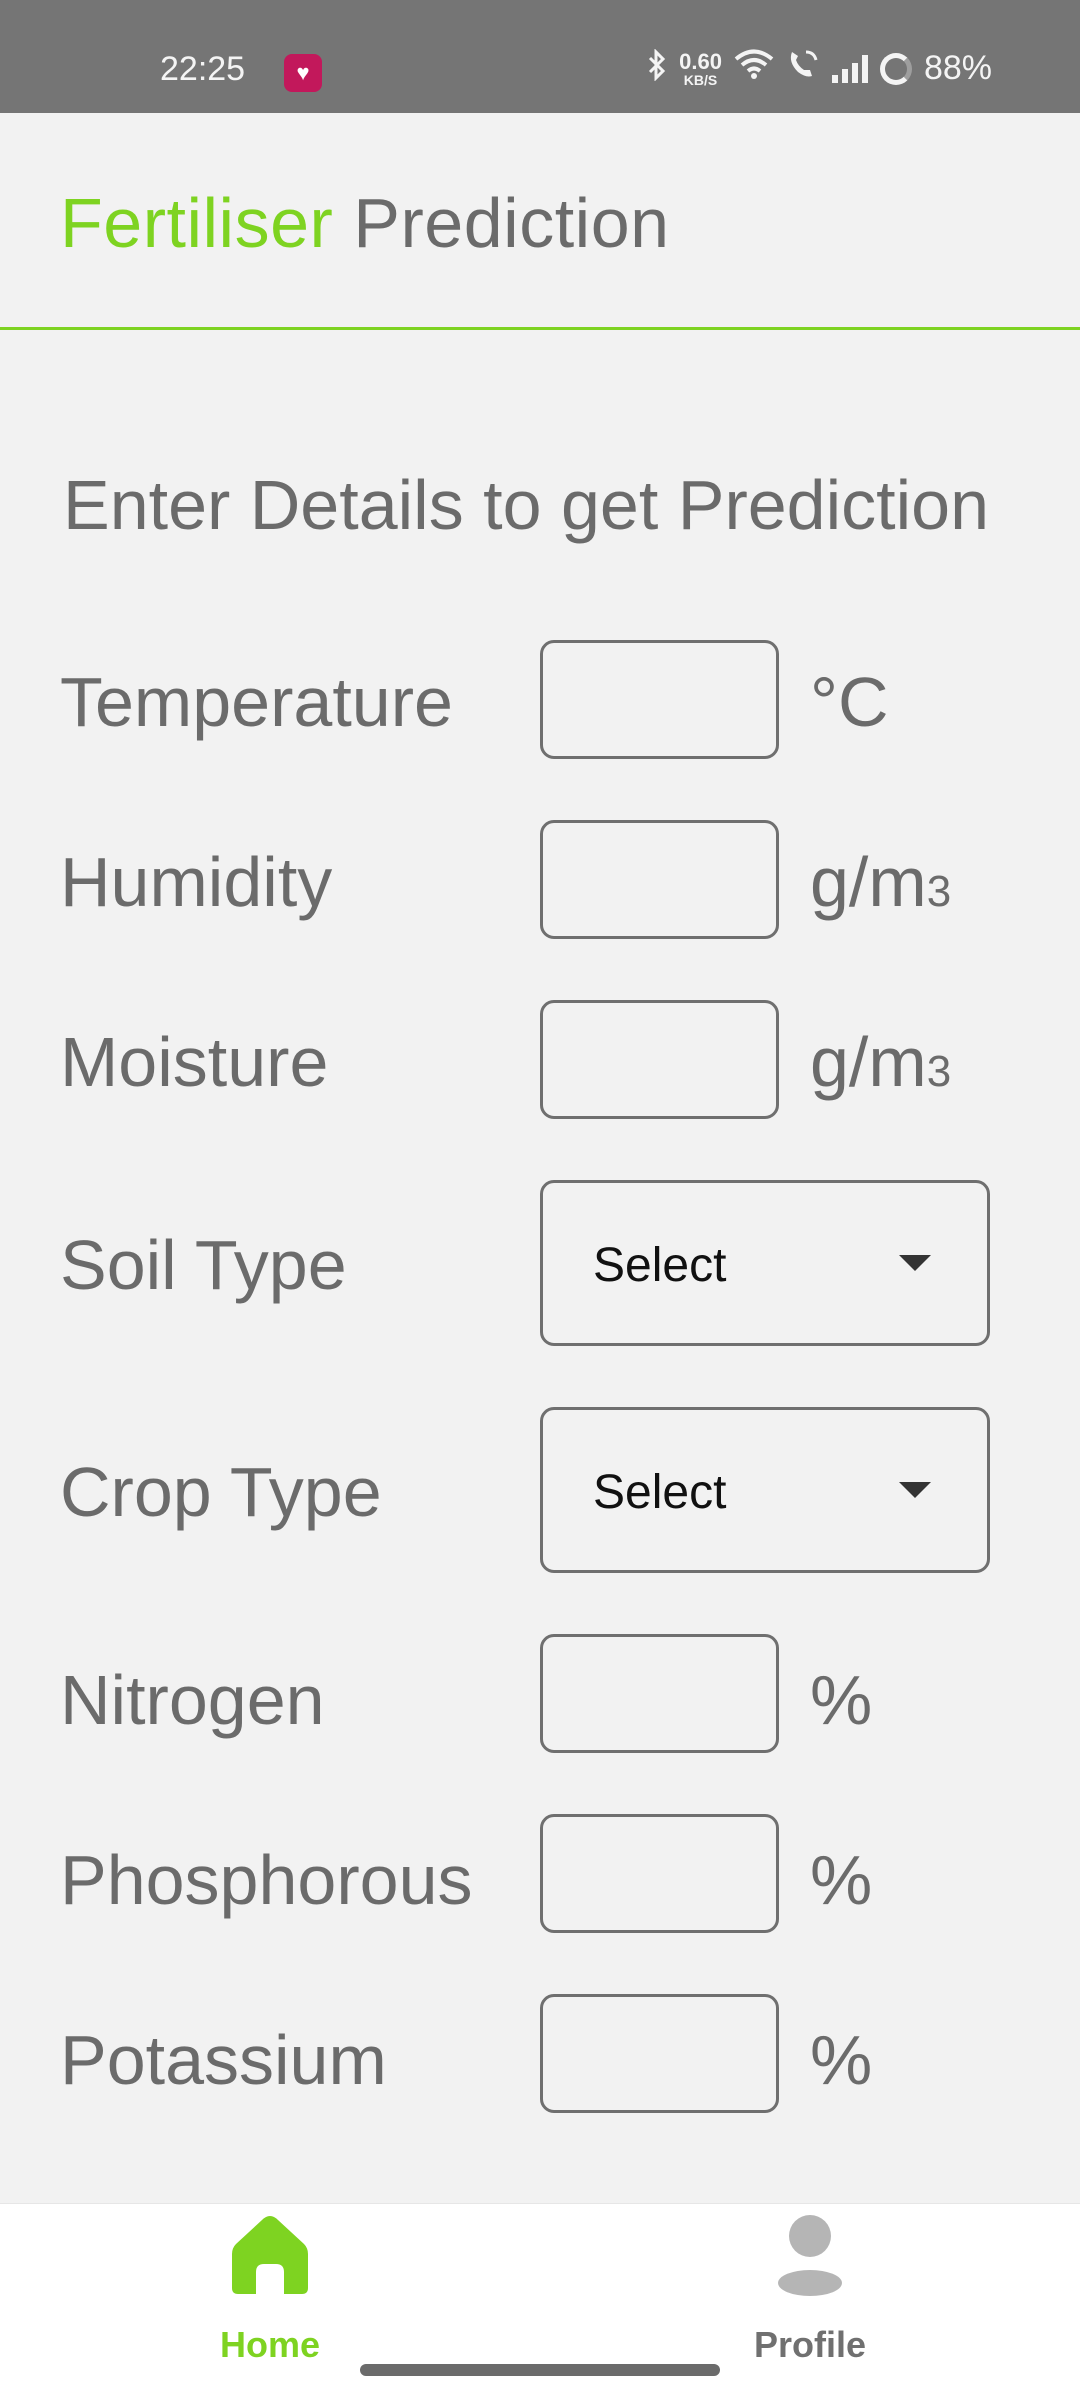  I want to click on potassium-label: Potassium, so click(223, 2060).